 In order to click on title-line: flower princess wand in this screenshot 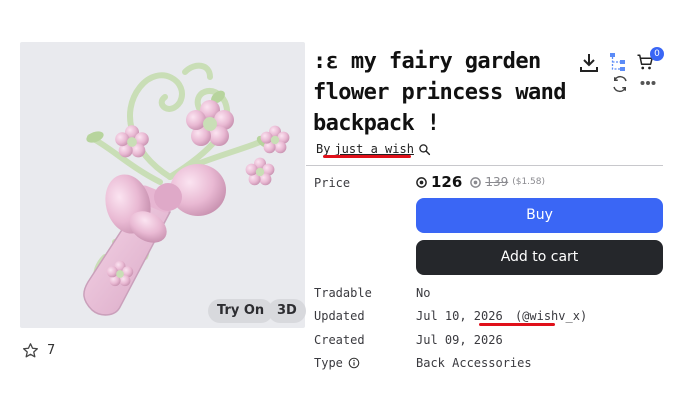, I will do `click(440, 92)`.